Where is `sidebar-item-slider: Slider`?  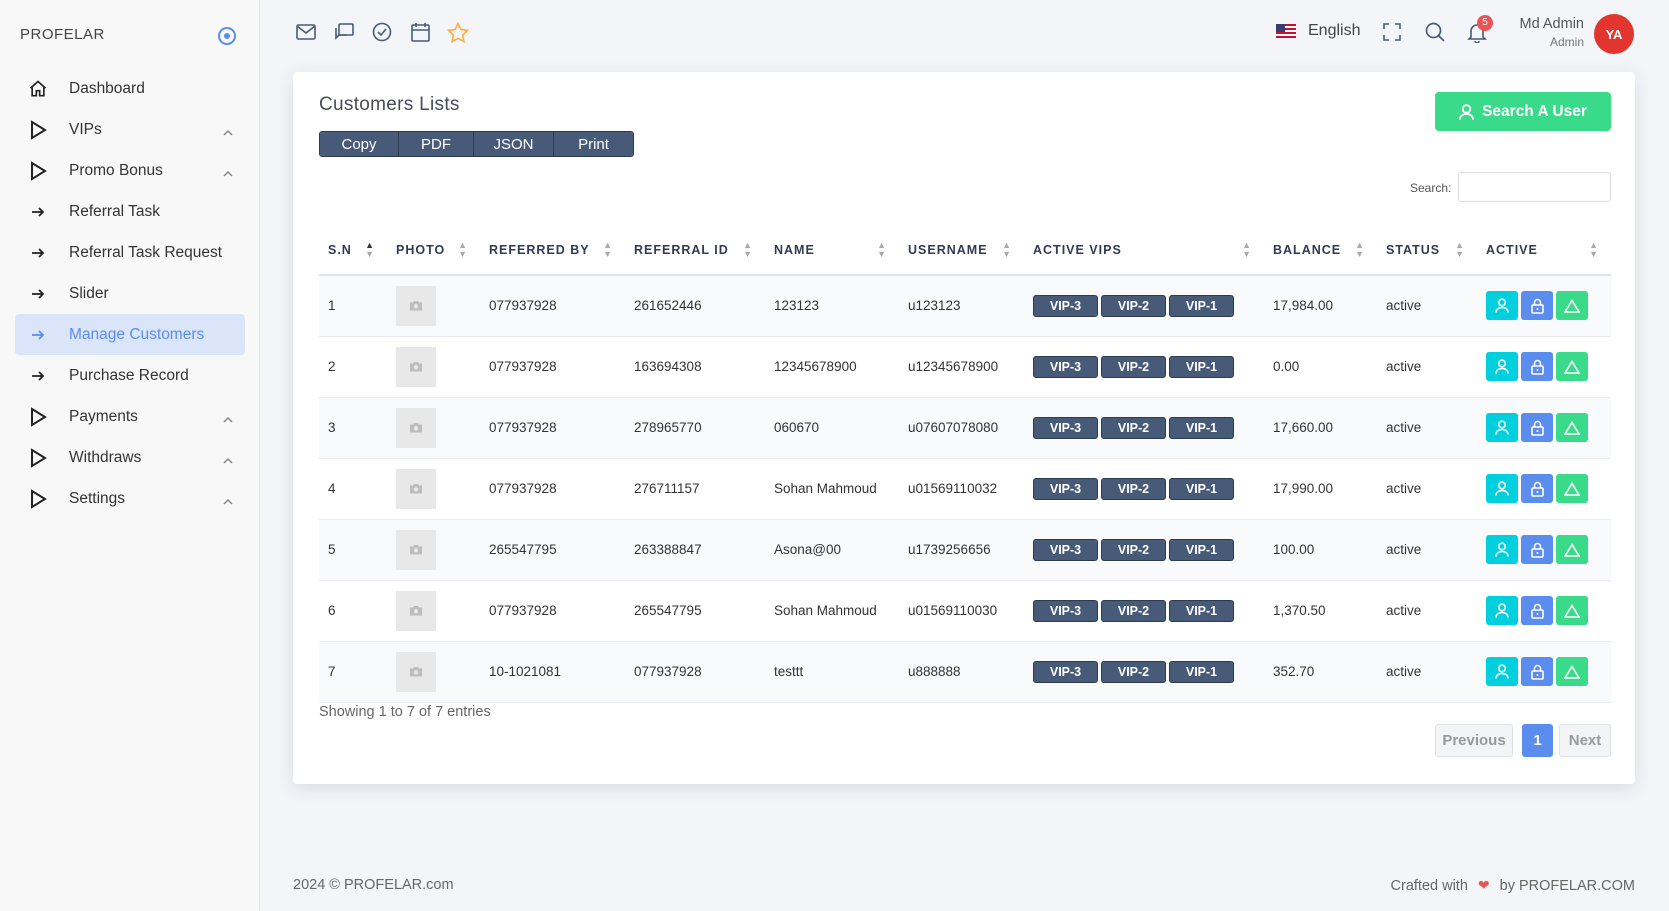
sidebar-item-slider: Slider is located at coordinates (130, 293).